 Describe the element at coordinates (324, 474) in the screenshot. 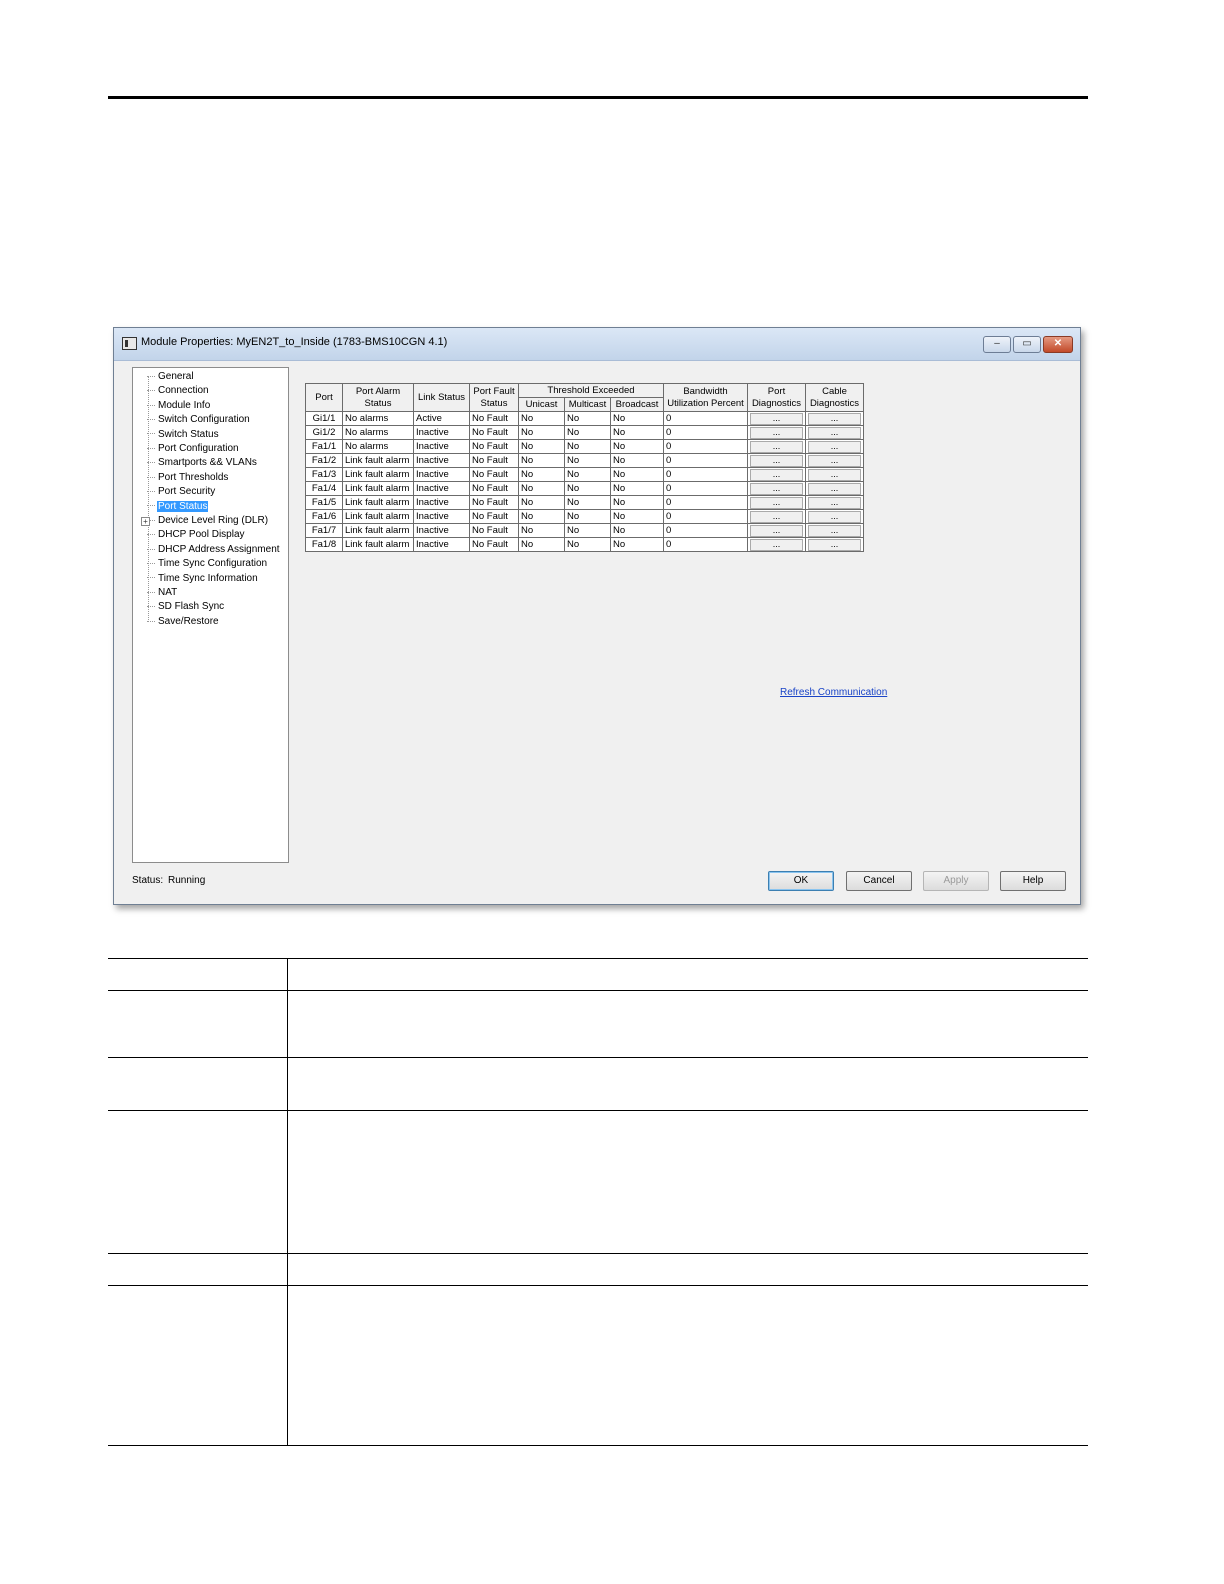

I see `cell-port: Fa1/3` at that location.